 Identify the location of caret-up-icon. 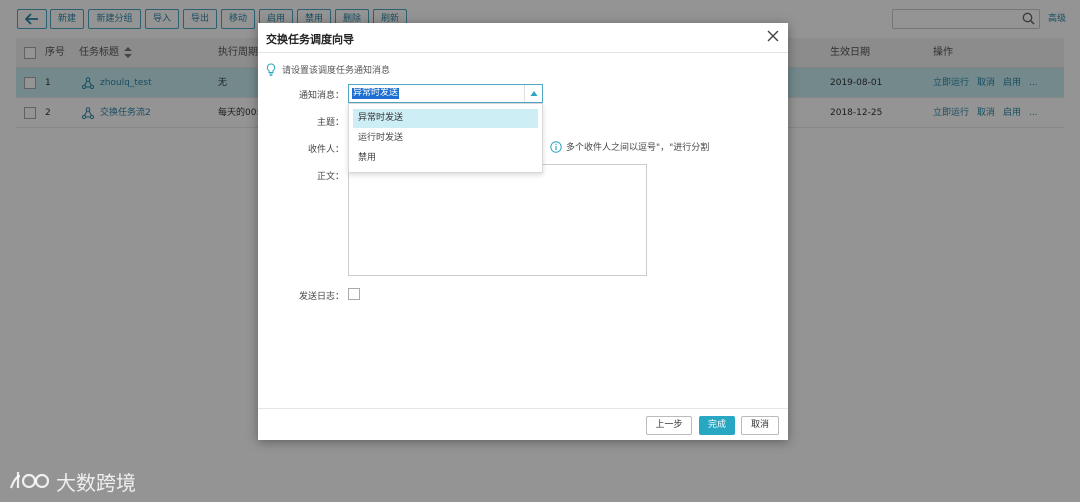
(534, 93).